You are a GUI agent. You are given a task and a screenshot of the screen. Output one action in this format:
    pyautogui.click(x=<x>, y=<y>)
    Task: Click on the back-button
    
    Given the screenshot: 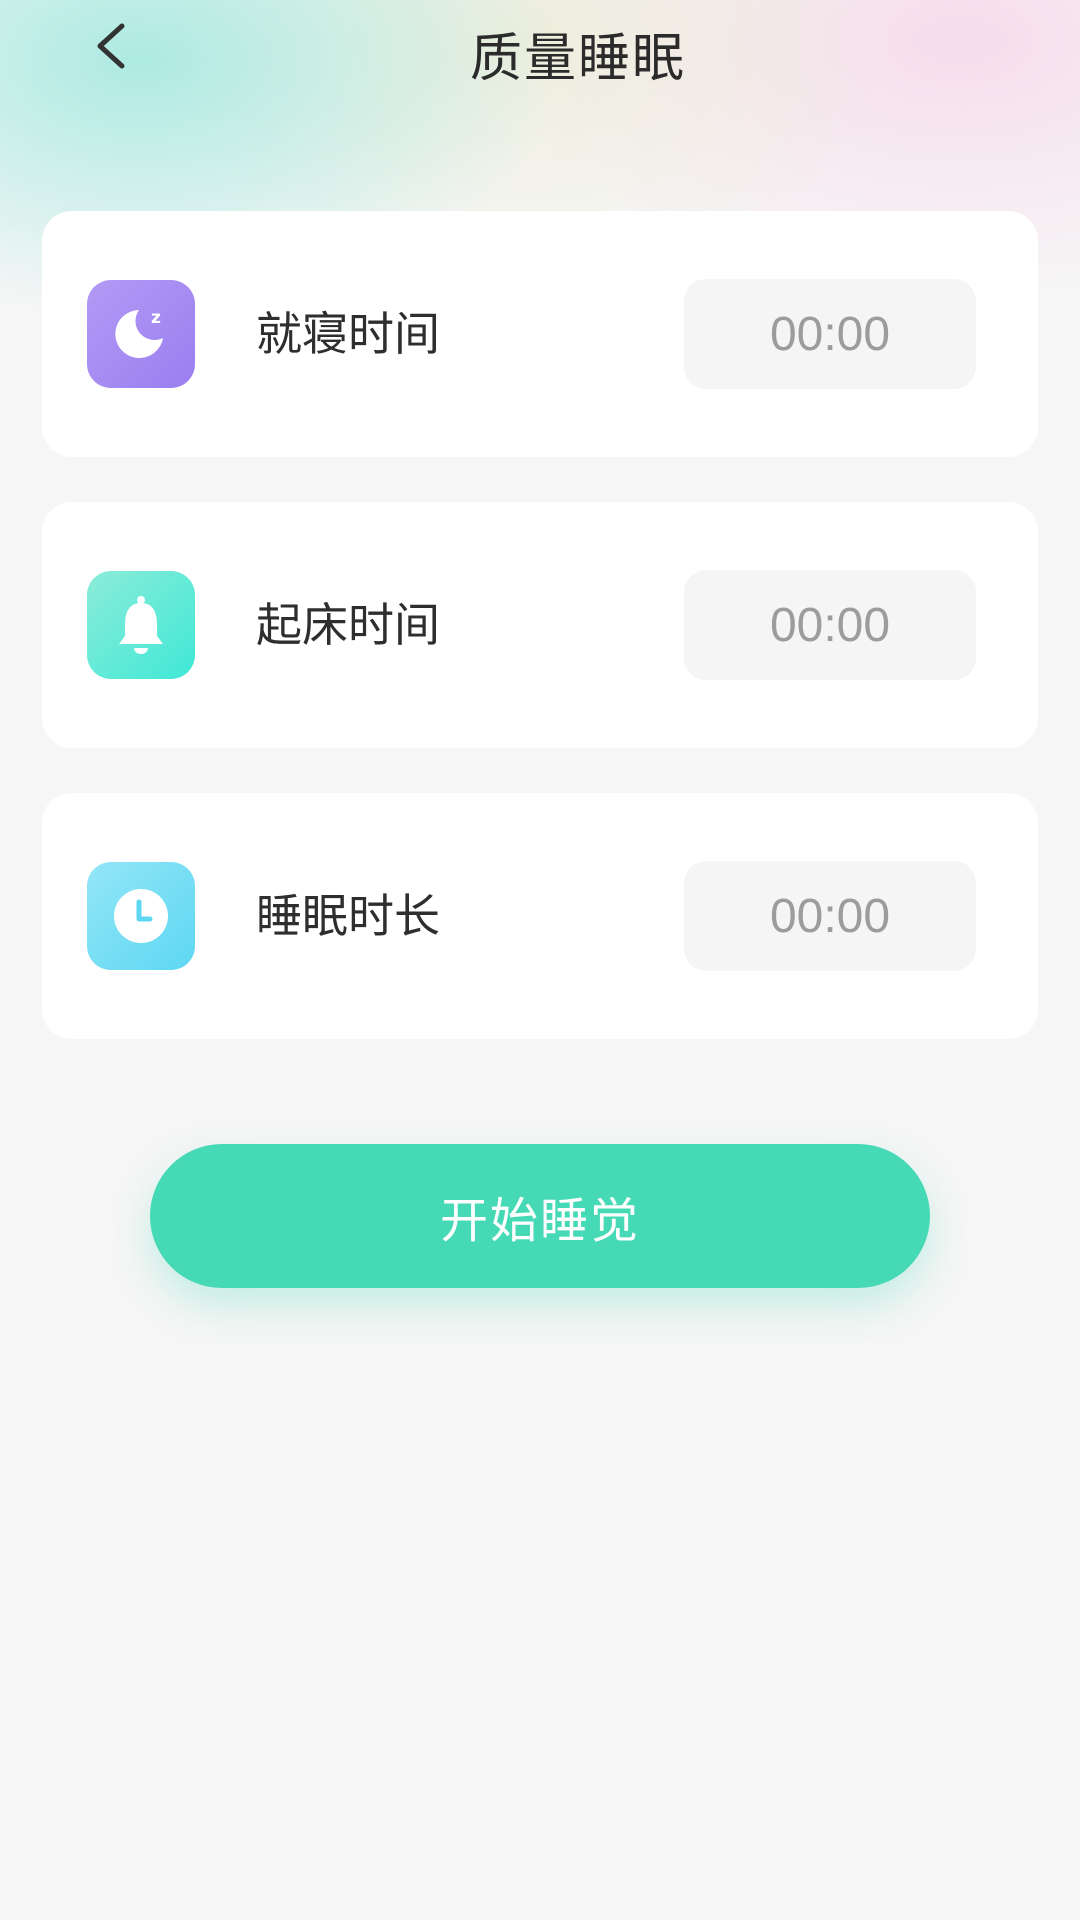 What is the action you would take?
    pyautogui.click(x=112, y=46)
    